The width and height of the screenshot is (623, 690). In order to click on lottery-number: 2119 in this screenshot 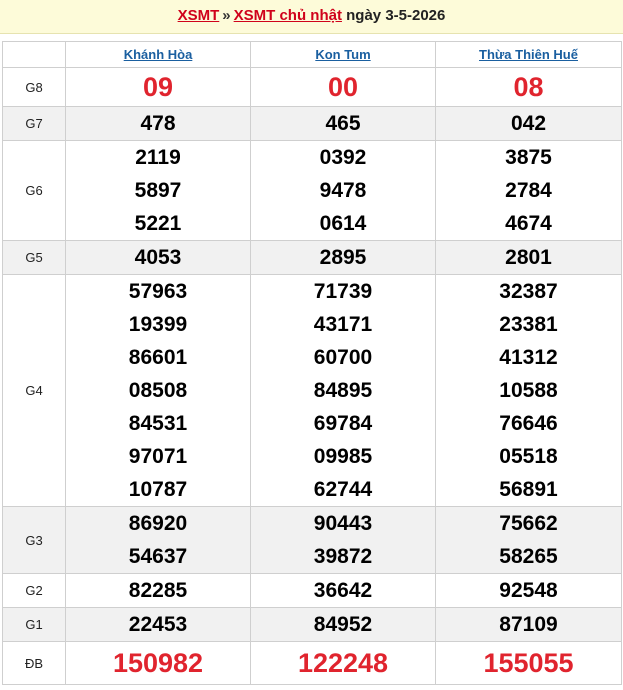, I will do `click(158, 157)`.